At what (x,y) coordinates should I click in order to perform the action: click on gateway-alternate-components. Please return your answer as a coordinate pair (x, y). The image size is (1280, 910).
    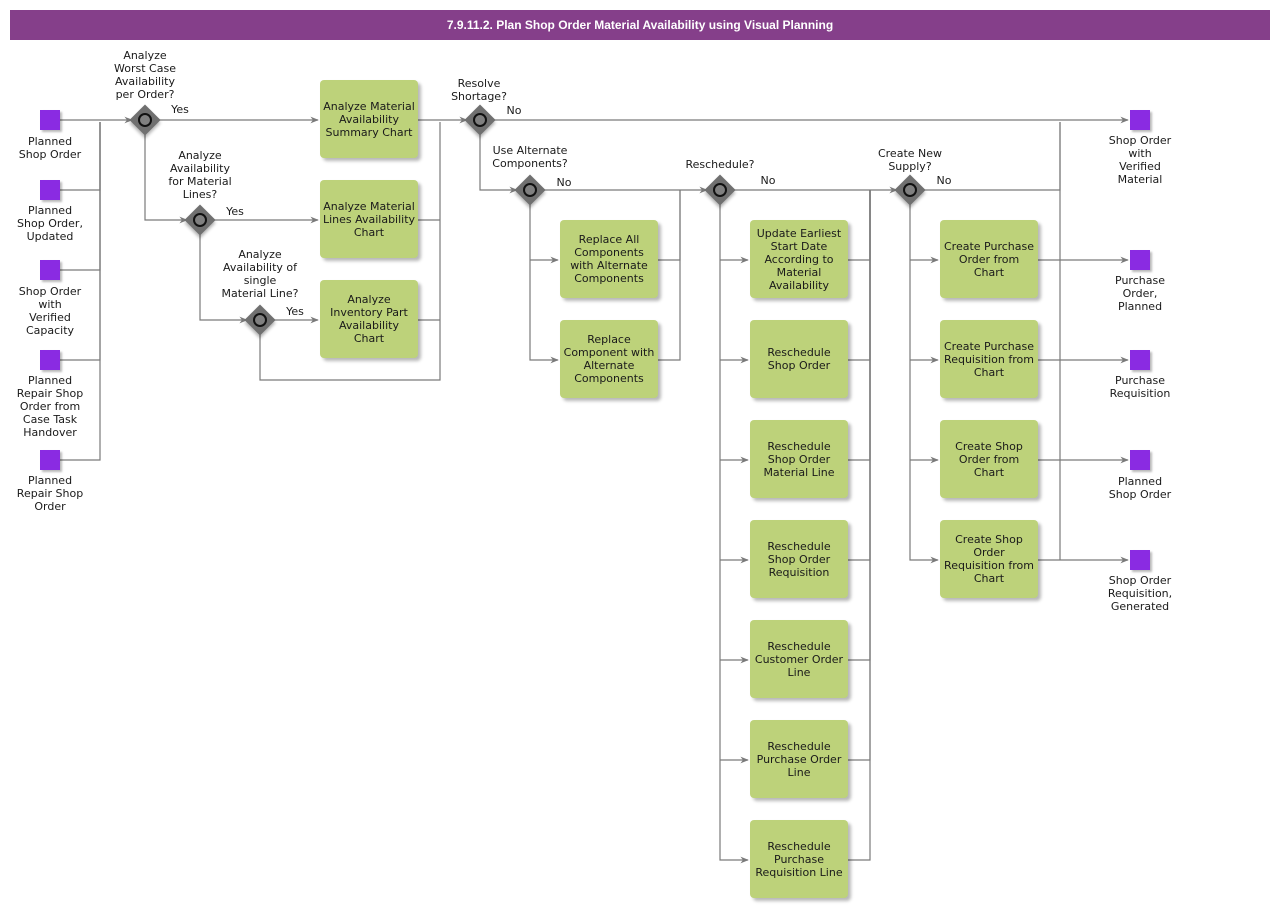
    Looking at the image, I should click on (530, 190).